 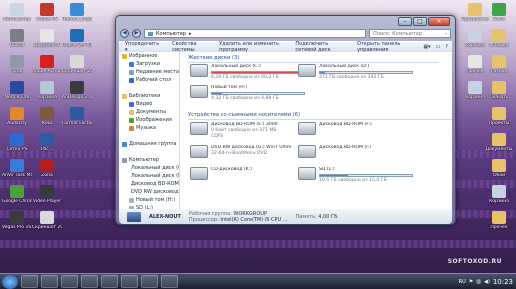 What do you see at coordinates (17, 116) in the screenshot?
I see `desktop-icon: Audacity` at bounding box center [17, 116].